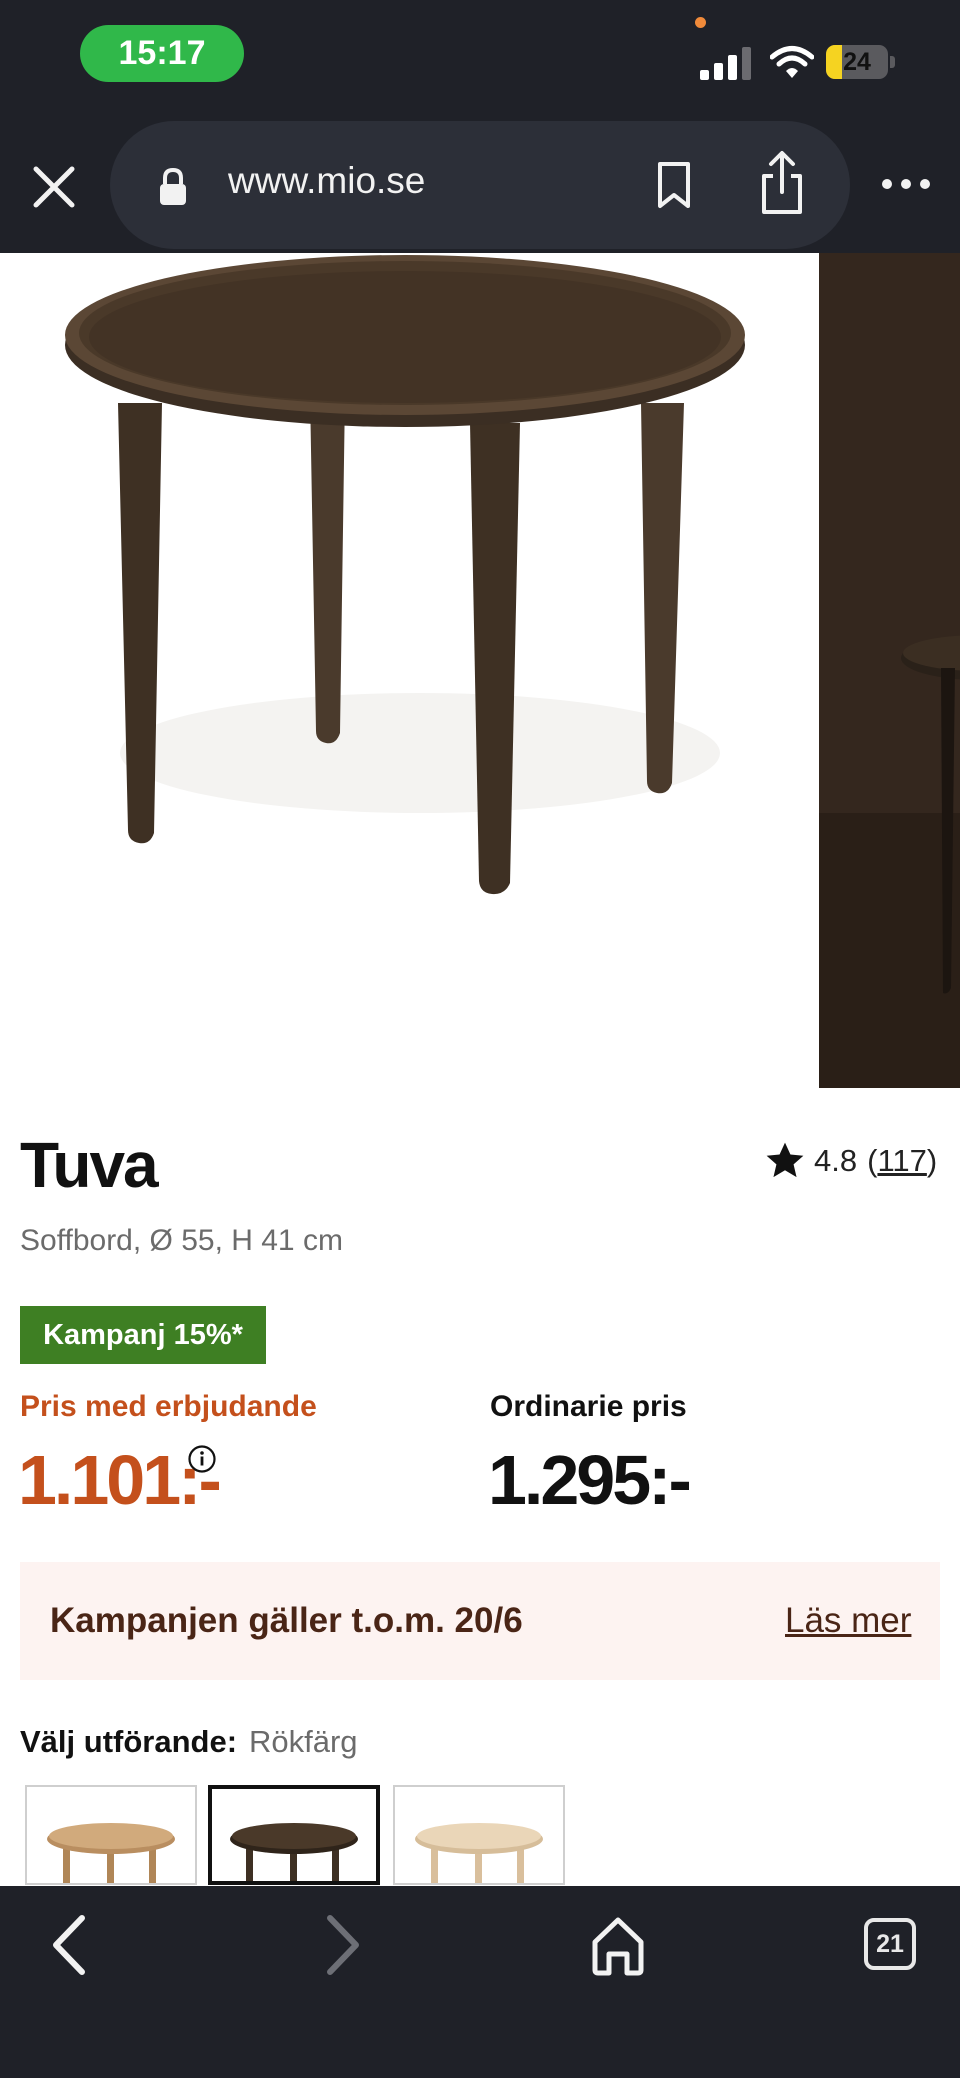 The width and height of the screenshot is (960, 2078). Describe the element at coordinates (181, 1240) in the screenshot. I see `product-subtitle: Soffbord, Ø 55, H 41 cm` at that location.